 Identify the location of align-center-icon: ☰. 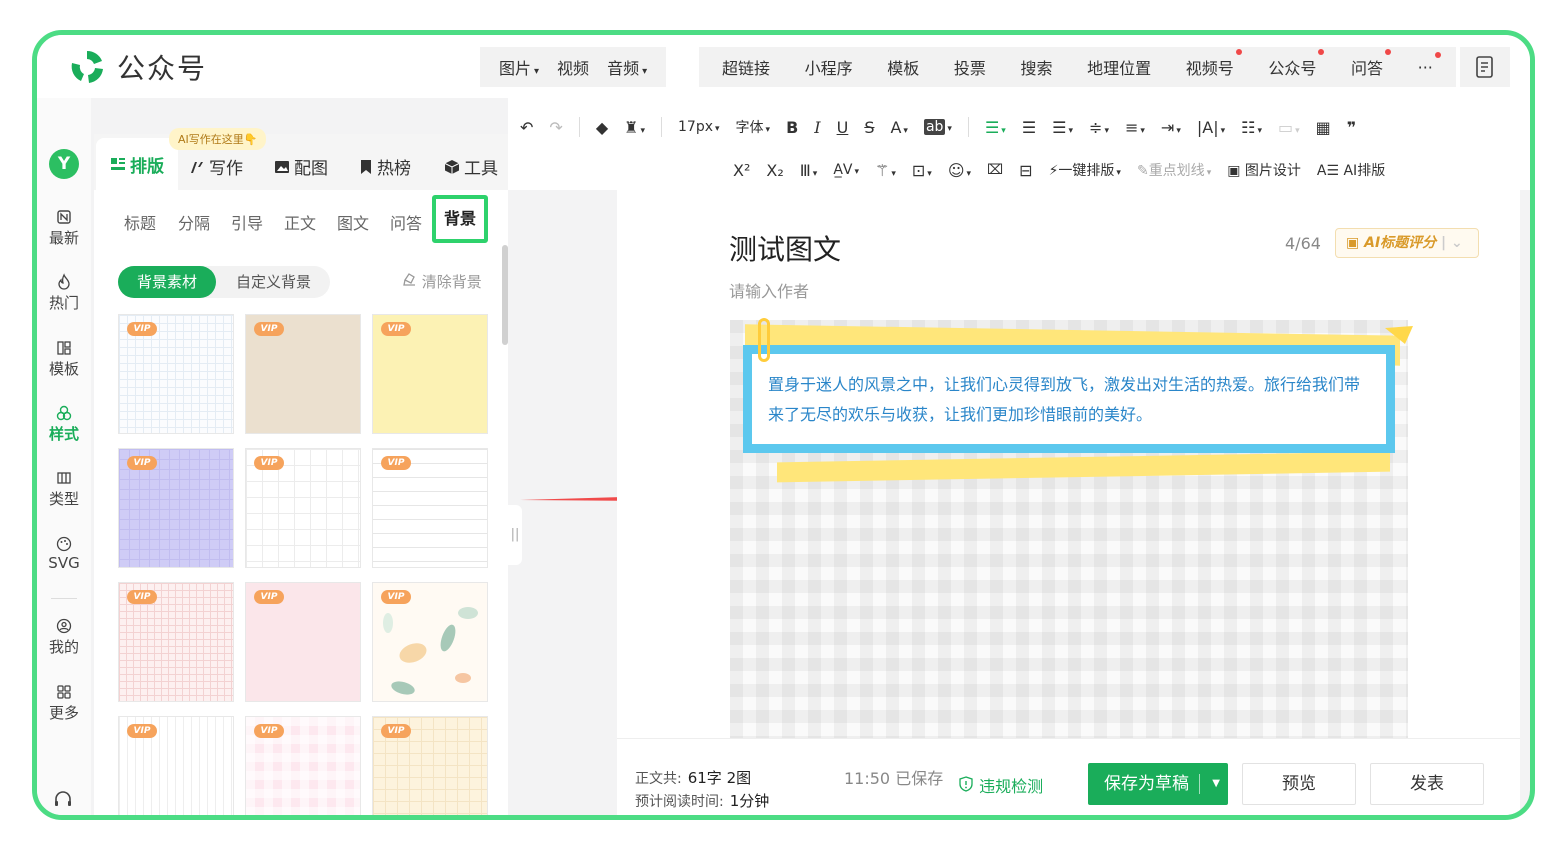
(1029, 127).